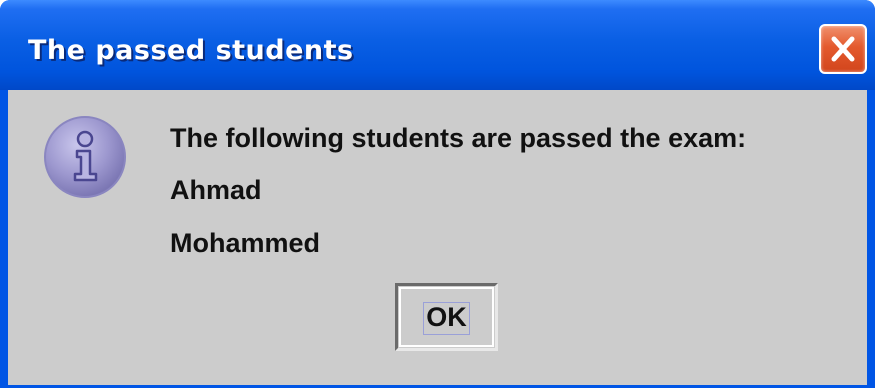  What do you see at coordinates (191, 50) in the screenshot?
I see `window-title: The passed students` at bounding box center [191, 50].